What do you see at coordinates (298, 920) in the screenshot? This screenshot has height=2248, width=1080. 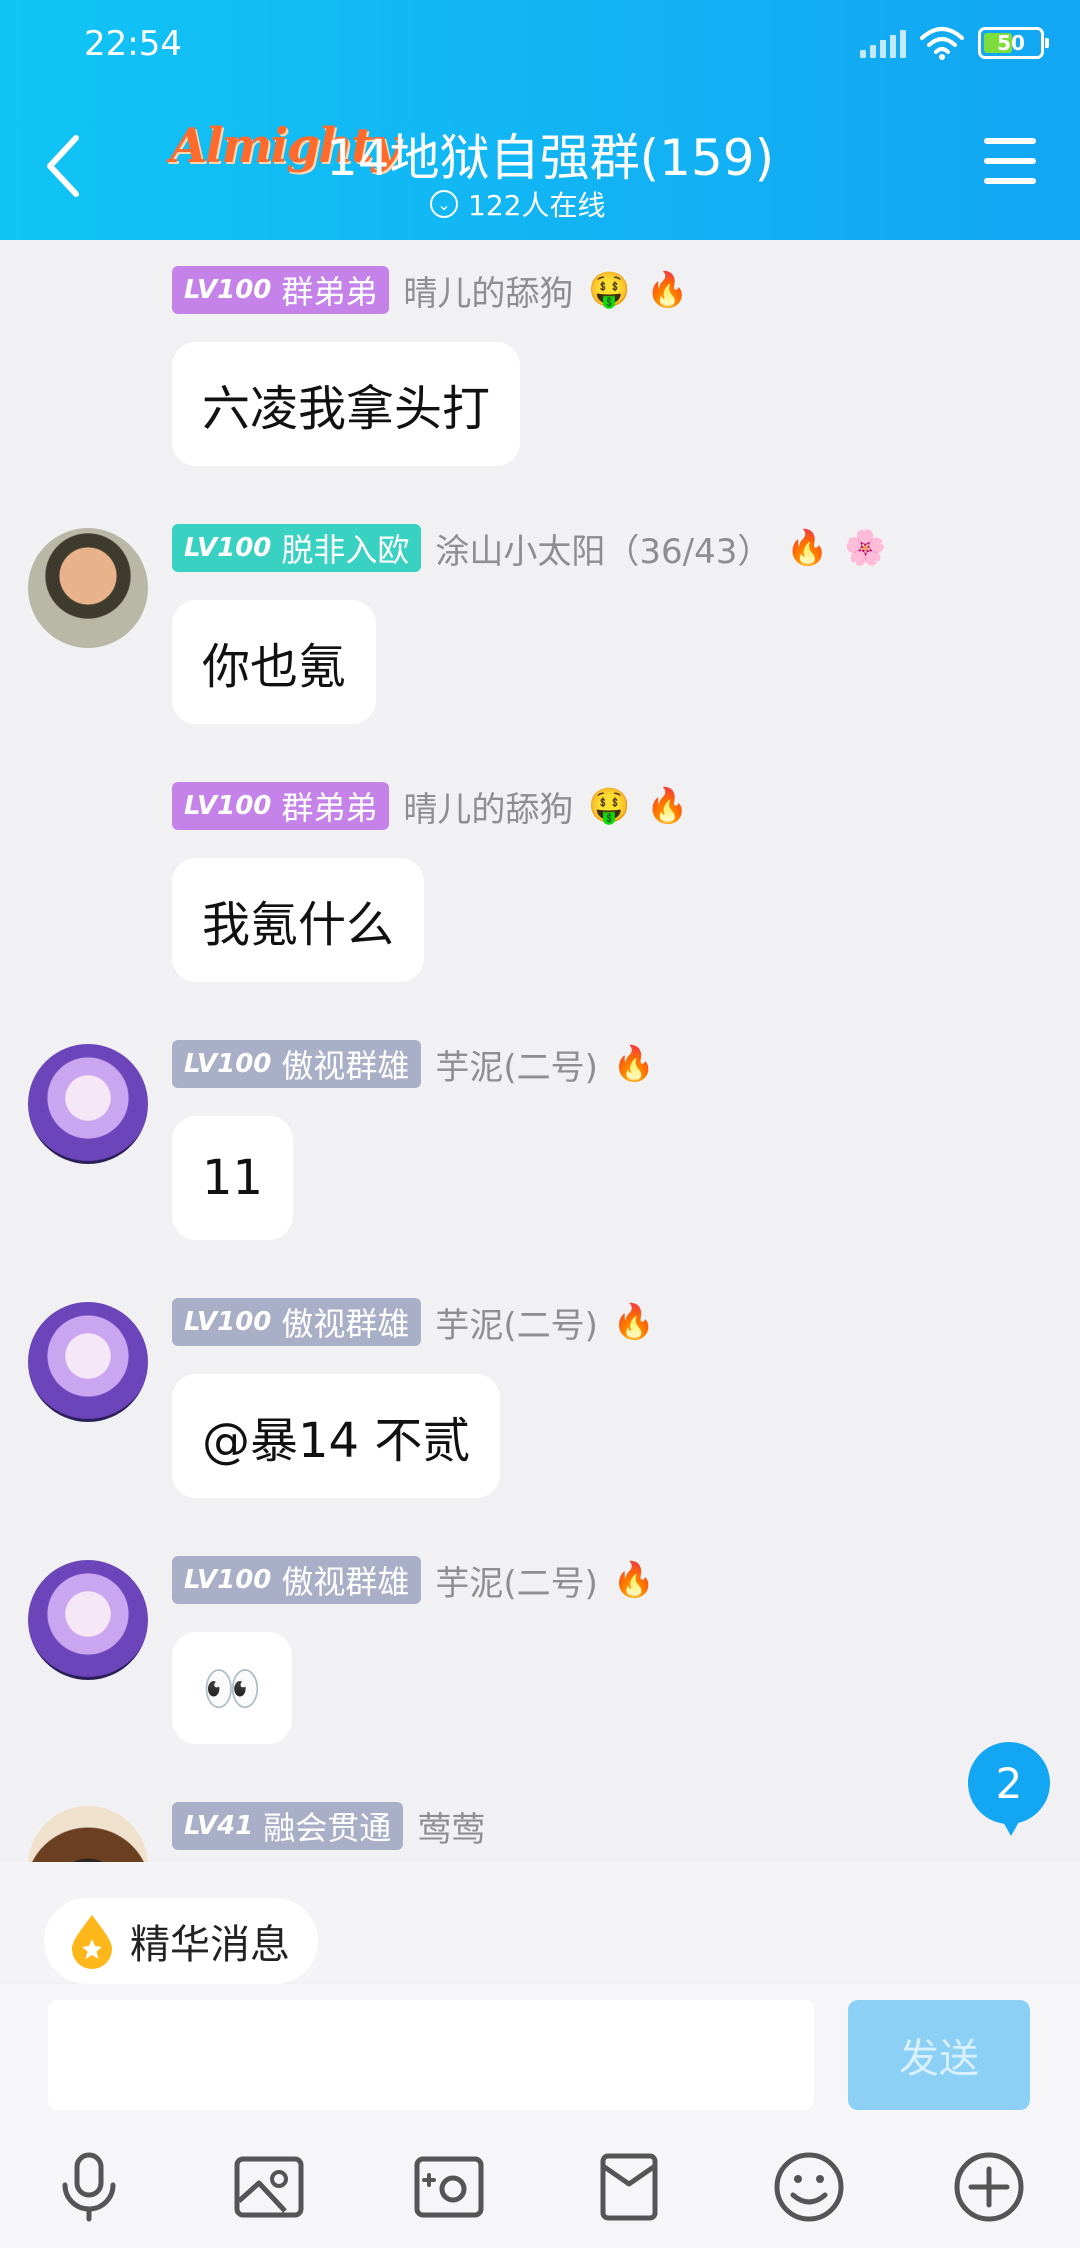 I see `message-bubble: 我氪什么` at bounding box center [298, 920].